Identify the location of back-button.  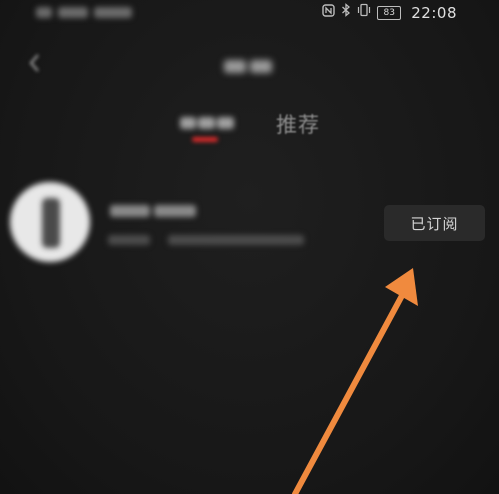
(35, 63).